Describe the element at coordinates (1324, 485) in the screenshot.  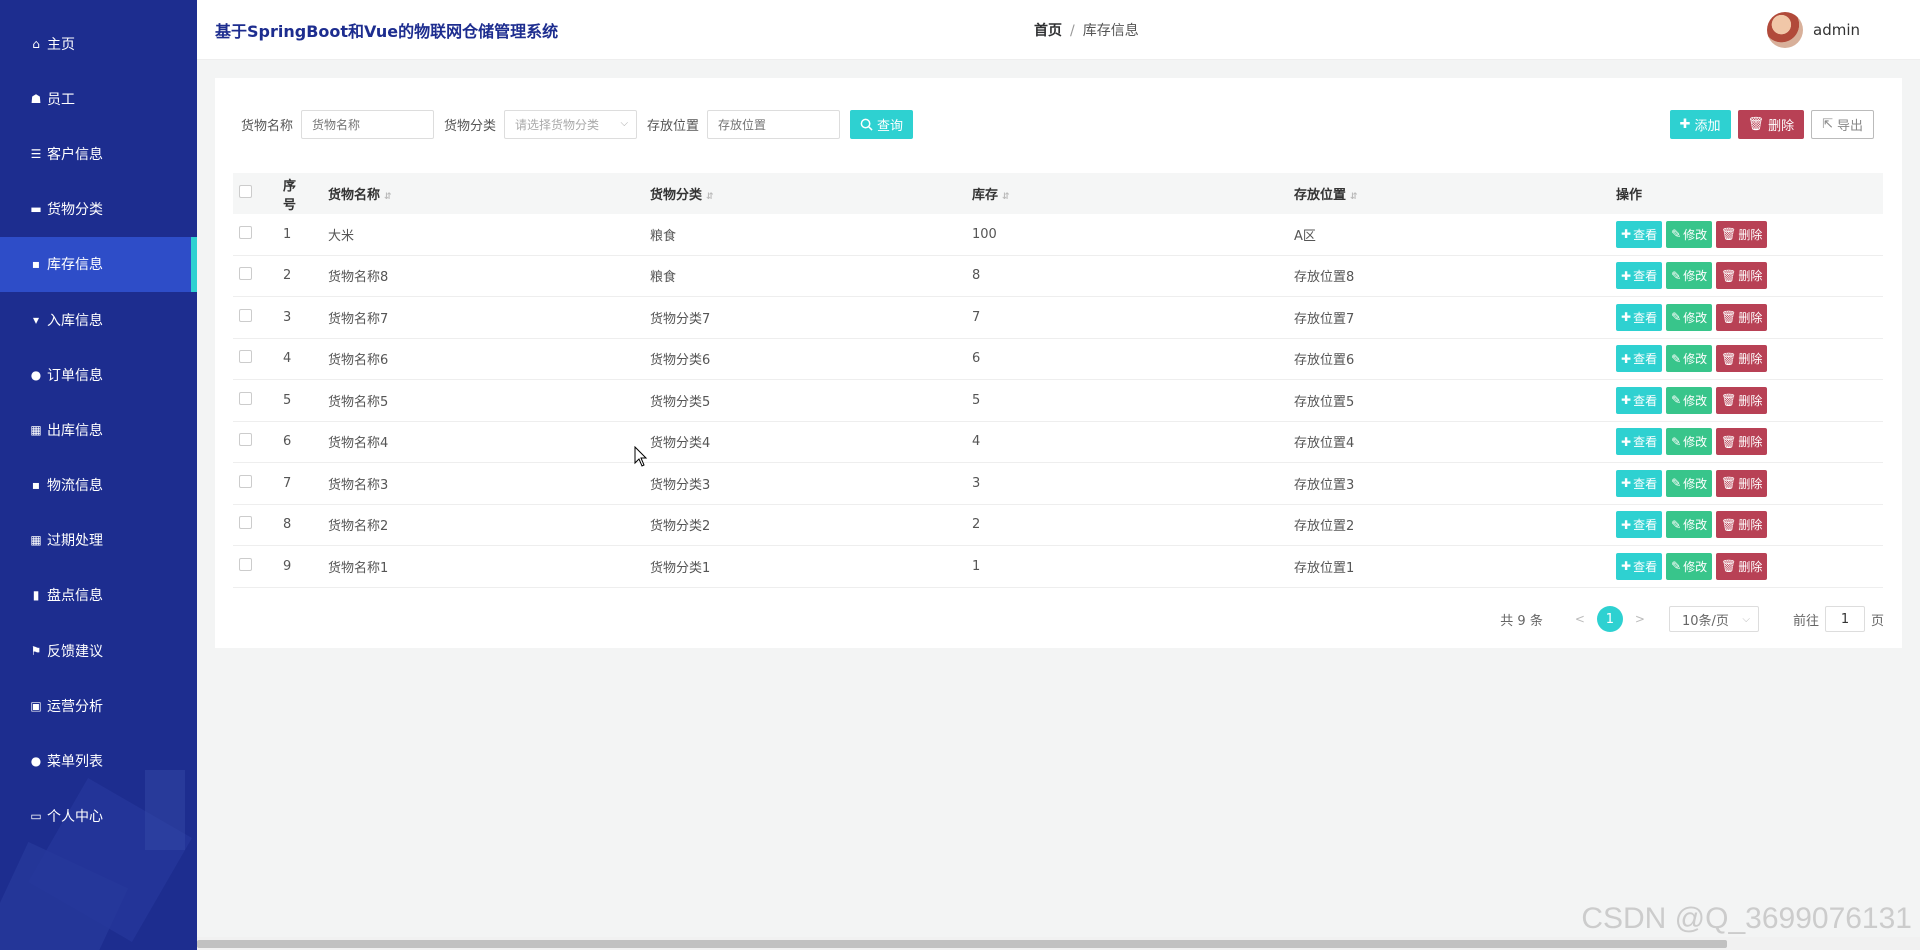
I see `cell-location: 存放位置3` at that location.